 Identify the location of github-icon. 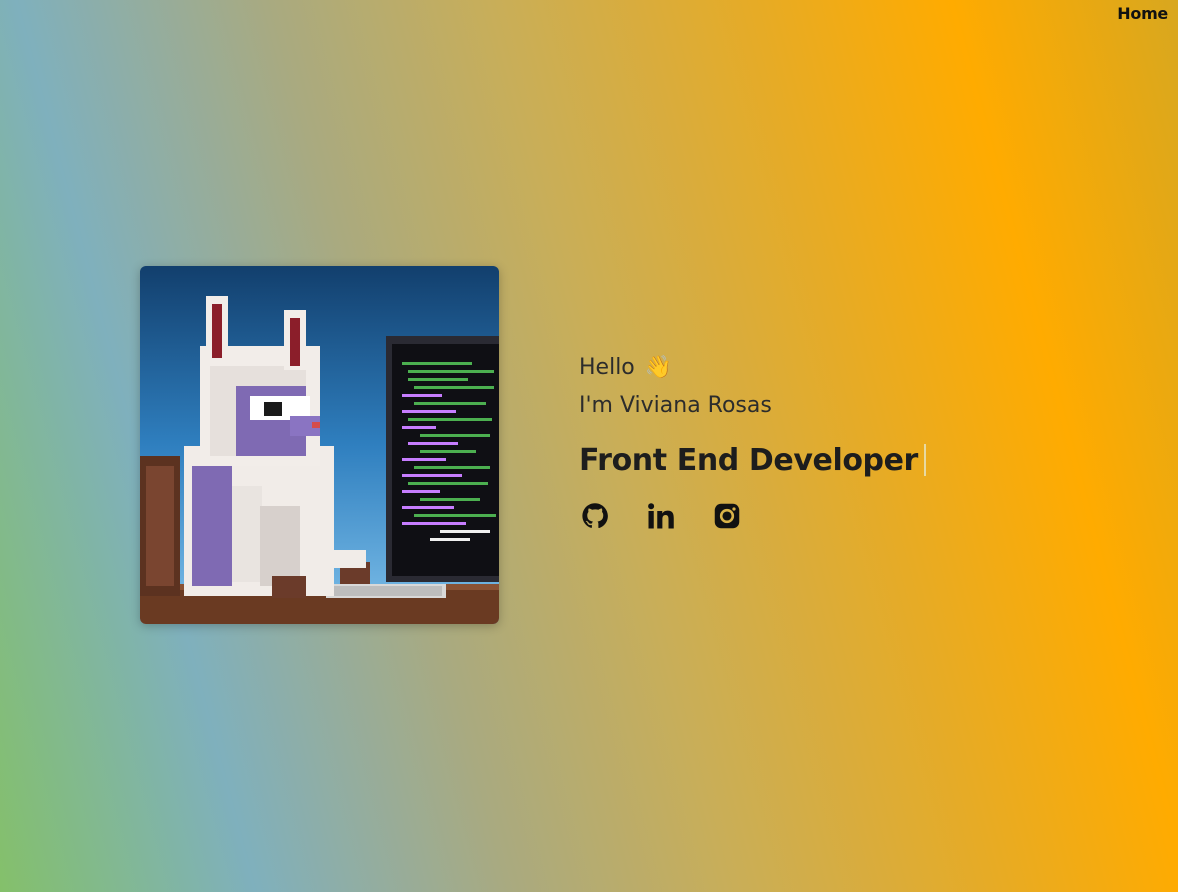
(595, 518).